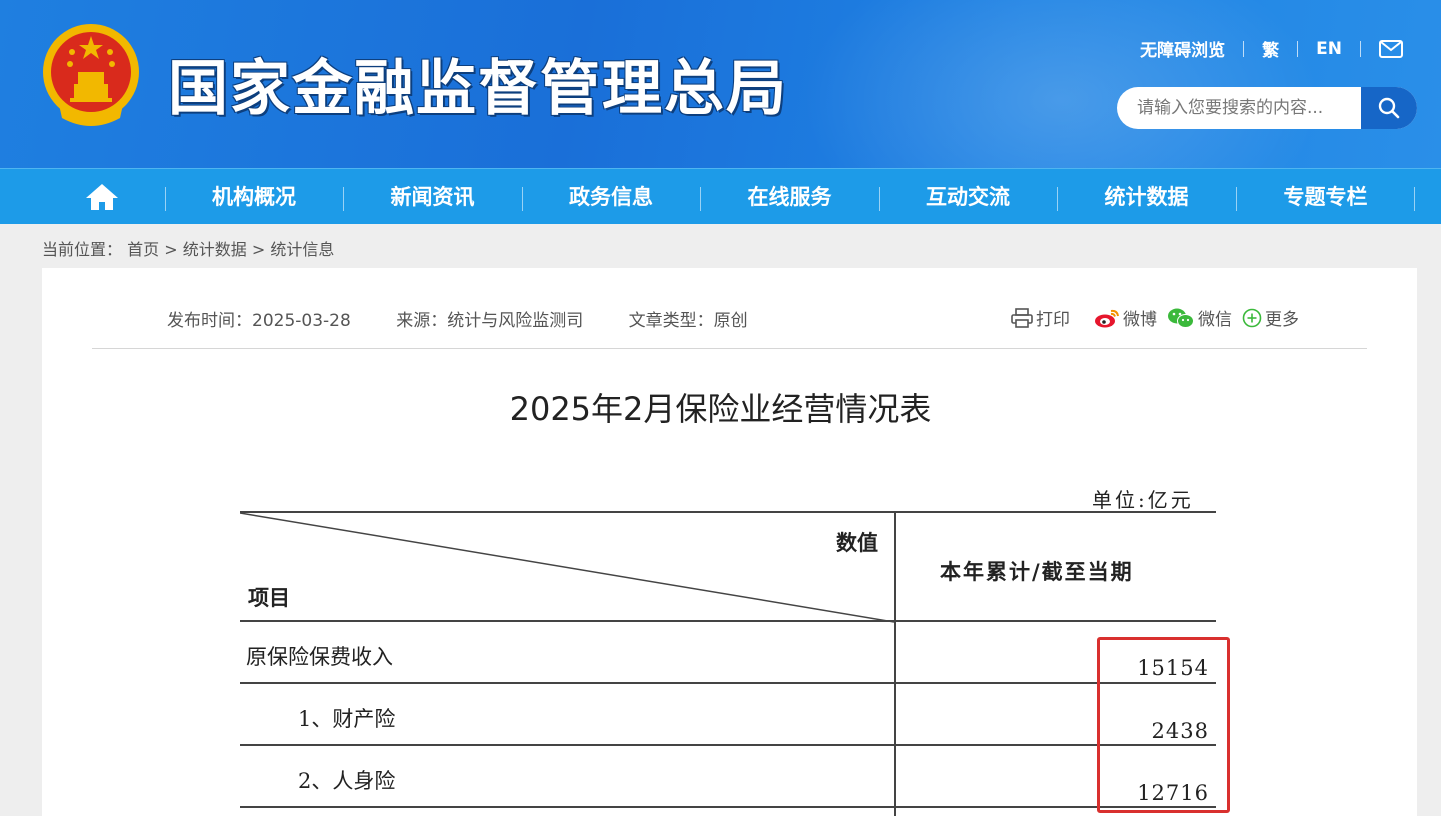  Describe the element at coordinates (1053, 320) in the screenshot. I see `print-label: 打印` at that location.